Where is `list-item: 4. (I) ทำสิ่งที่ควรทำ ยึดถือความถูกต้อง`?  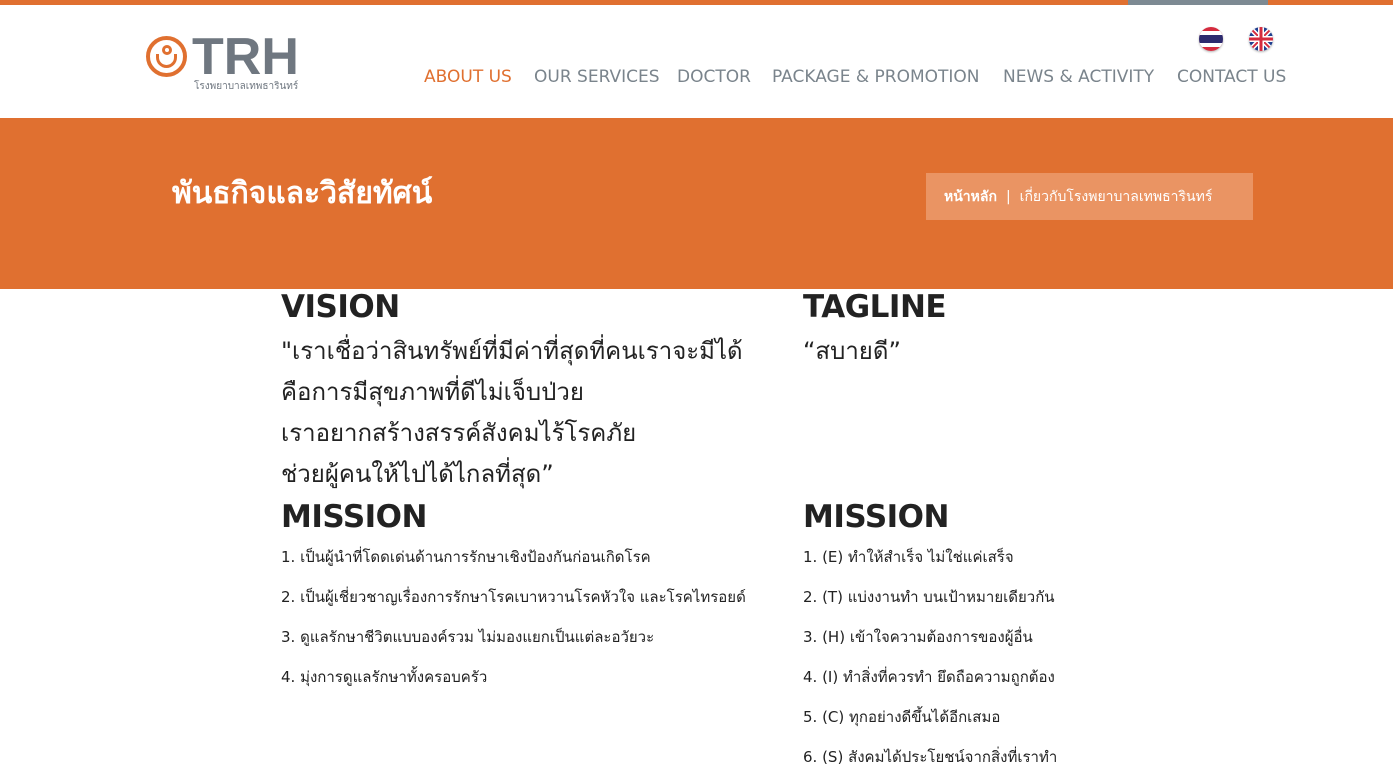 list-item: 4. (I) ทำสิ่งที่ควรทำ ยึดถือความถูกต้อง is located at coordinates (929, 677).